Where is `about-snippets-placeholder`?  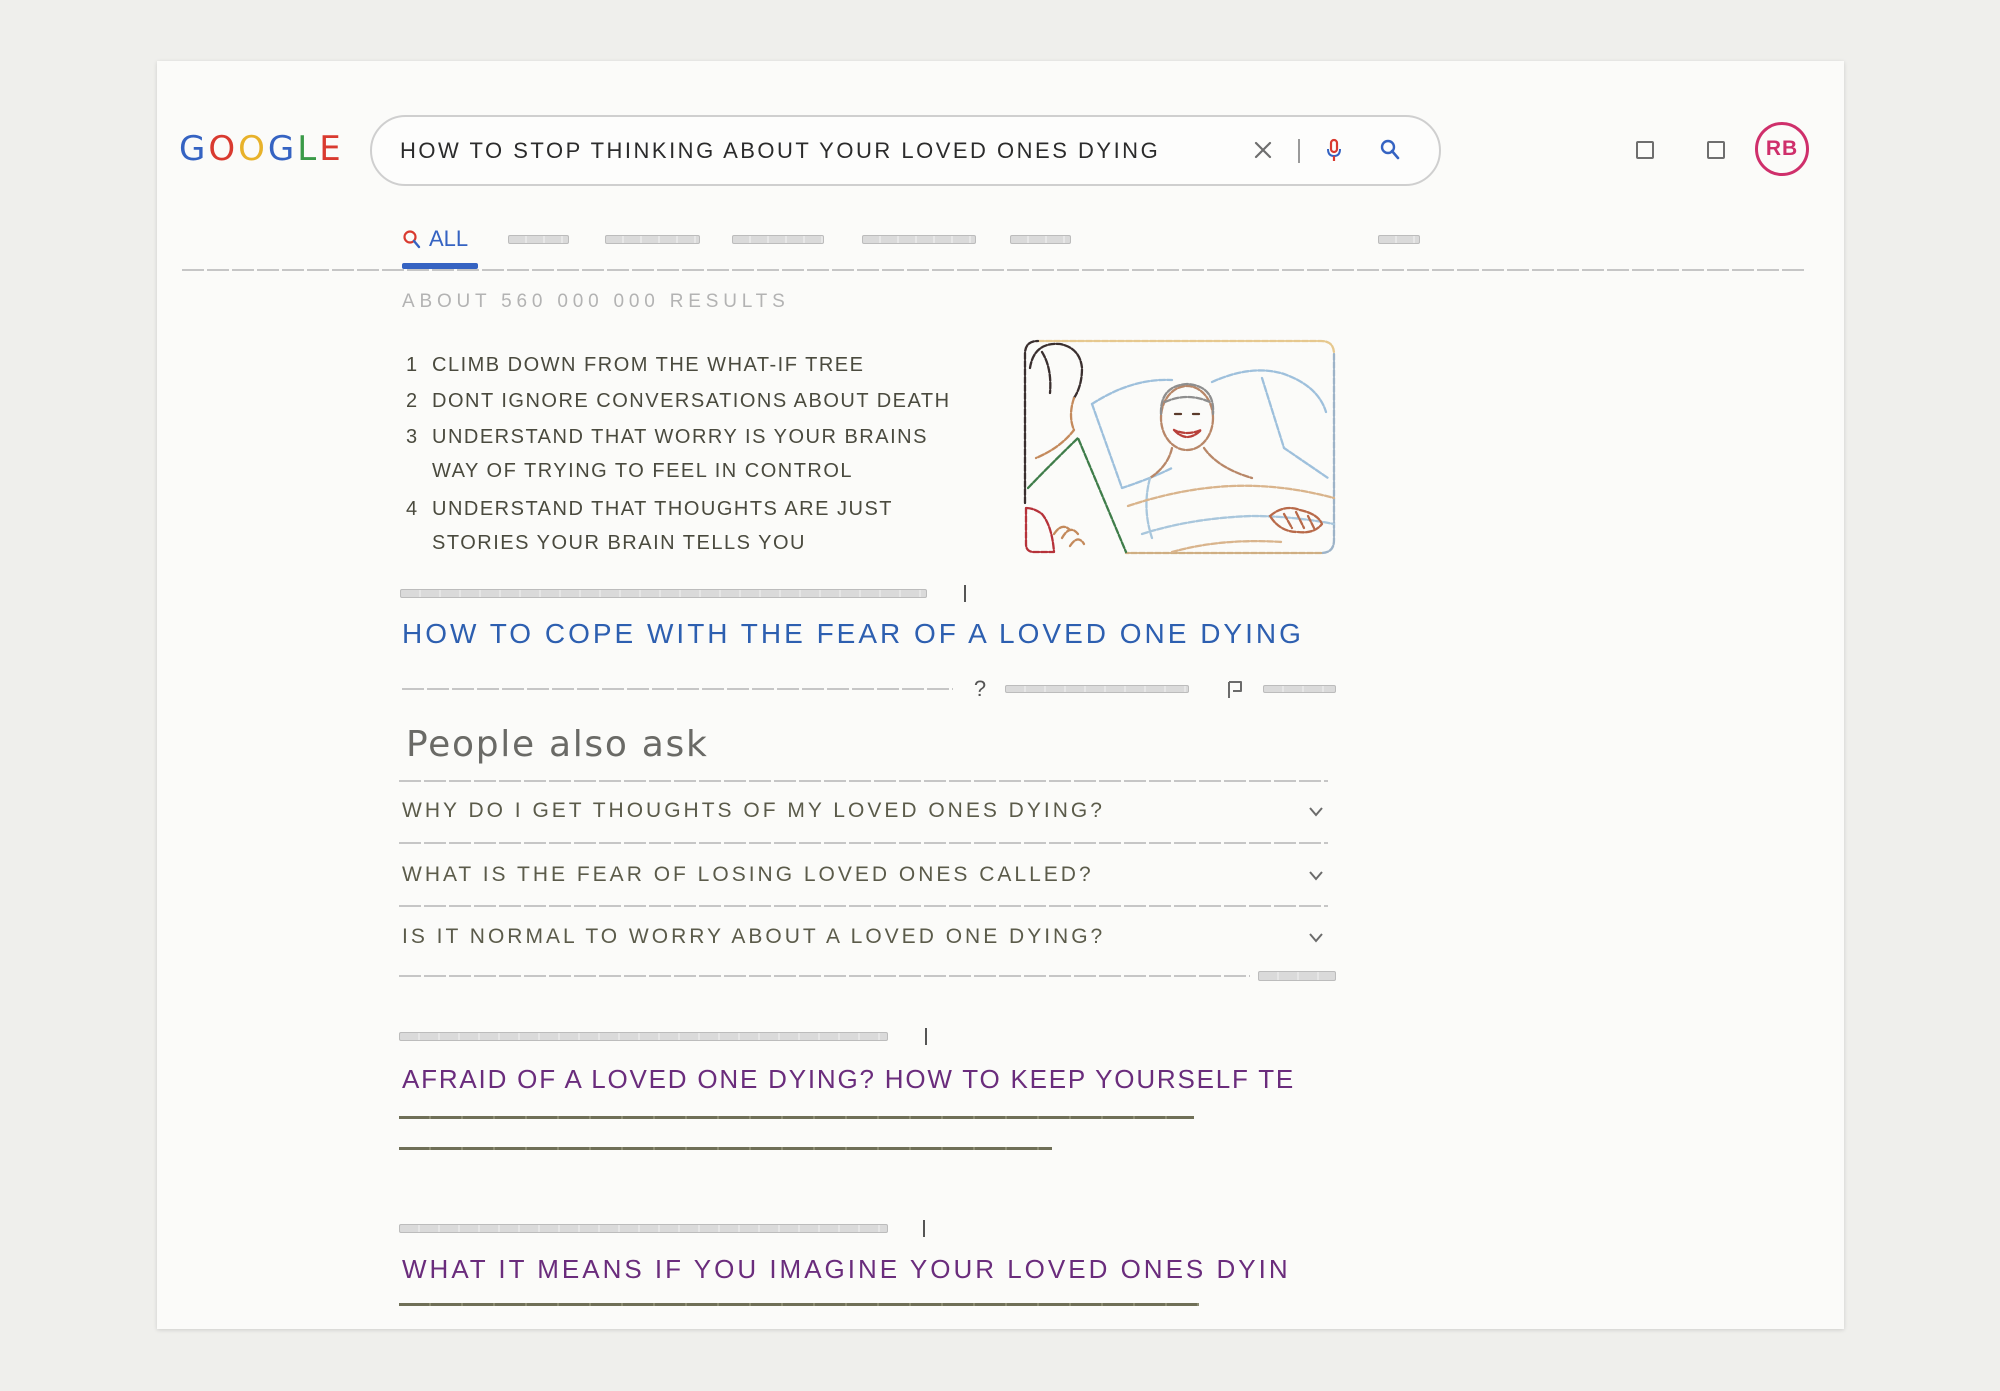 about-snippets-placeholder is located at coordinates (1097, 689).